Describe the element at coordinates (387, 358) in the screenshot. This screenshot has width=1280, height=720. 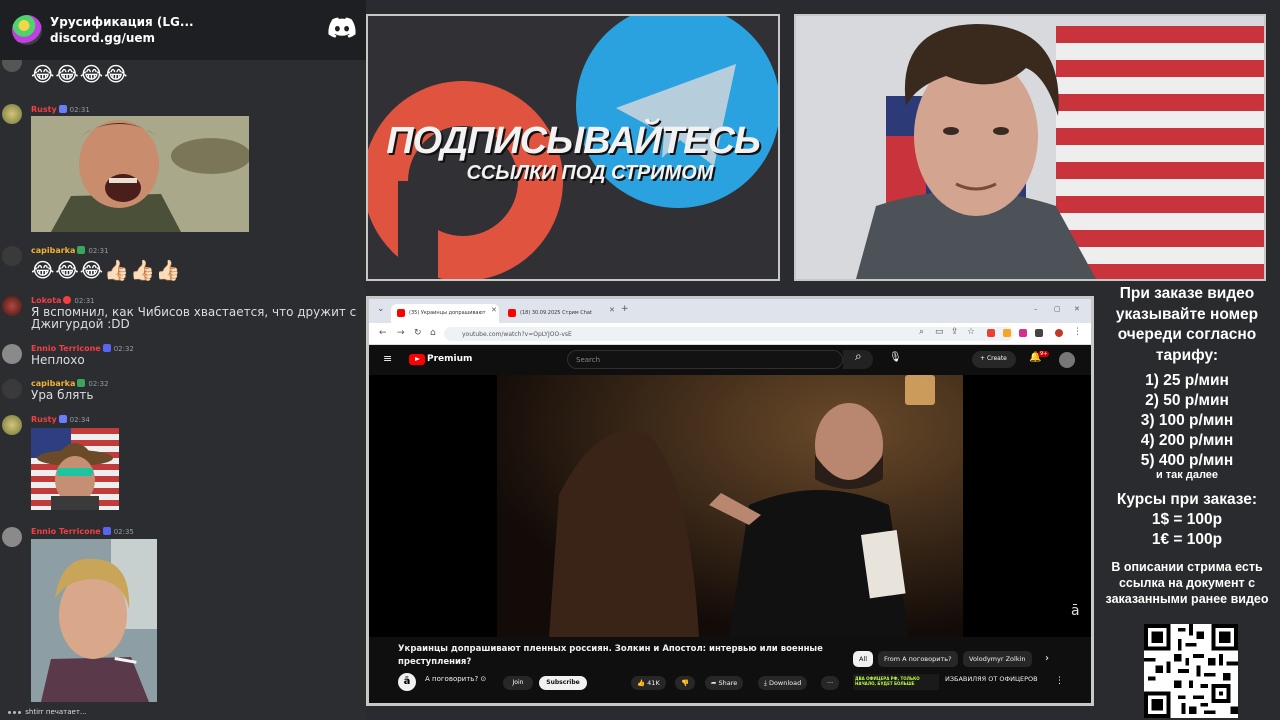
I see `hamburger-menu-icon: ≡` at that location.